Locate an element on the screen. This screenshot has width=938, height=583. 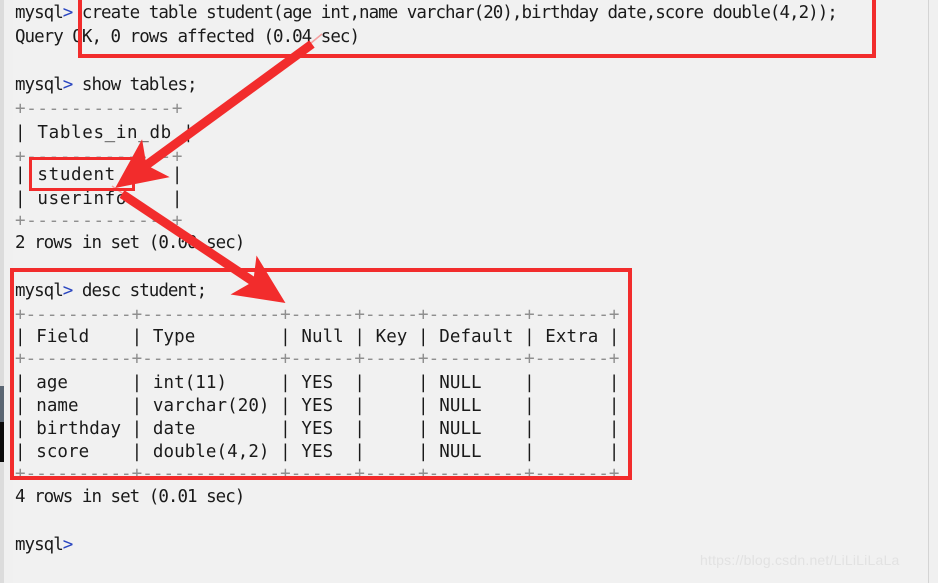
watermark-text: https://blog.csdn.net/LiLiLiLaLa is located at coordinates (800, 560).